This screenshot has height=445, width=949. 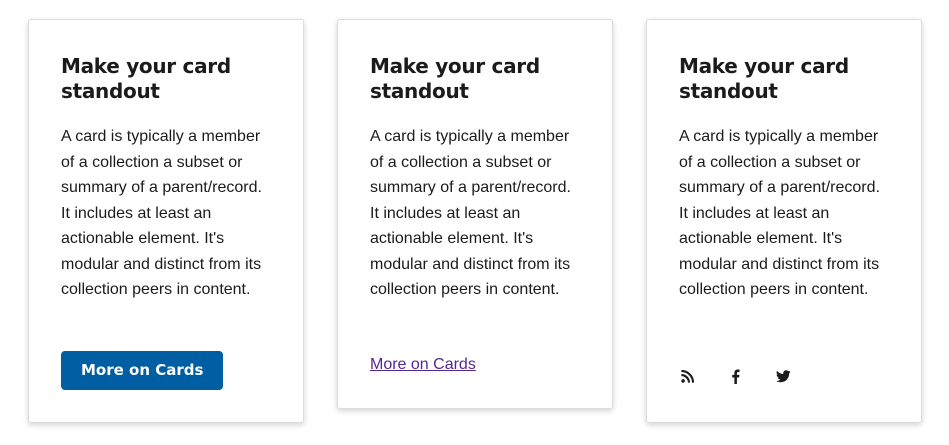 I want to click on social-links, so click(x=735, y=376).